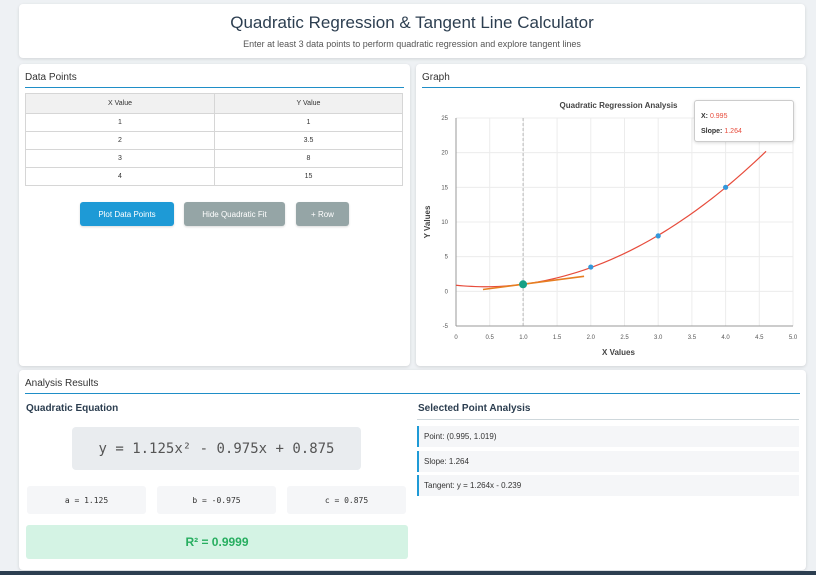 The image size is (816, 575). What do you see at coordinates (234, 214) in the screenshot?
I see `hide-quadratic-fit-button: Hide Quadratic Fit` at bounding box center [234, 214].